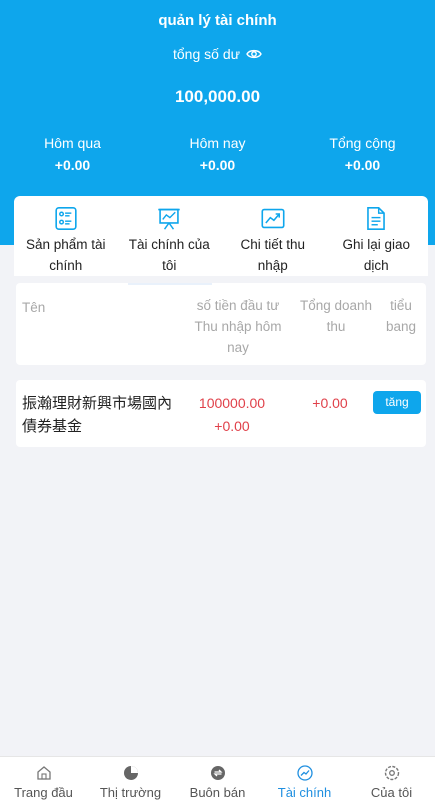  Describe the element at coordinates (169, 255) in the screenshot. I see `menu-label: Tài chính của tôi` at that location.